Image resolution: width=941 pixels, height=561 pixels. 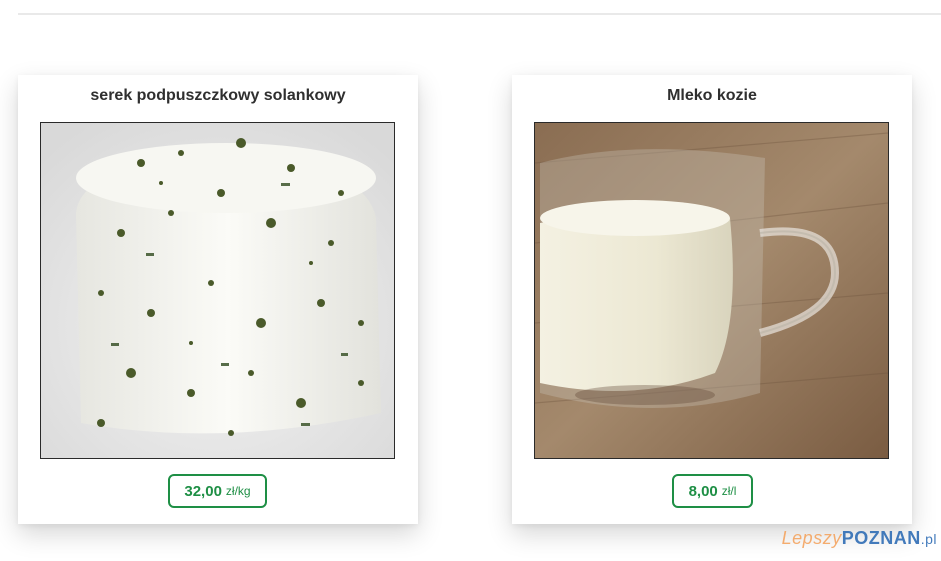 I want to click on watermark-part-2: POZNAN, so click(x=881, y=538).